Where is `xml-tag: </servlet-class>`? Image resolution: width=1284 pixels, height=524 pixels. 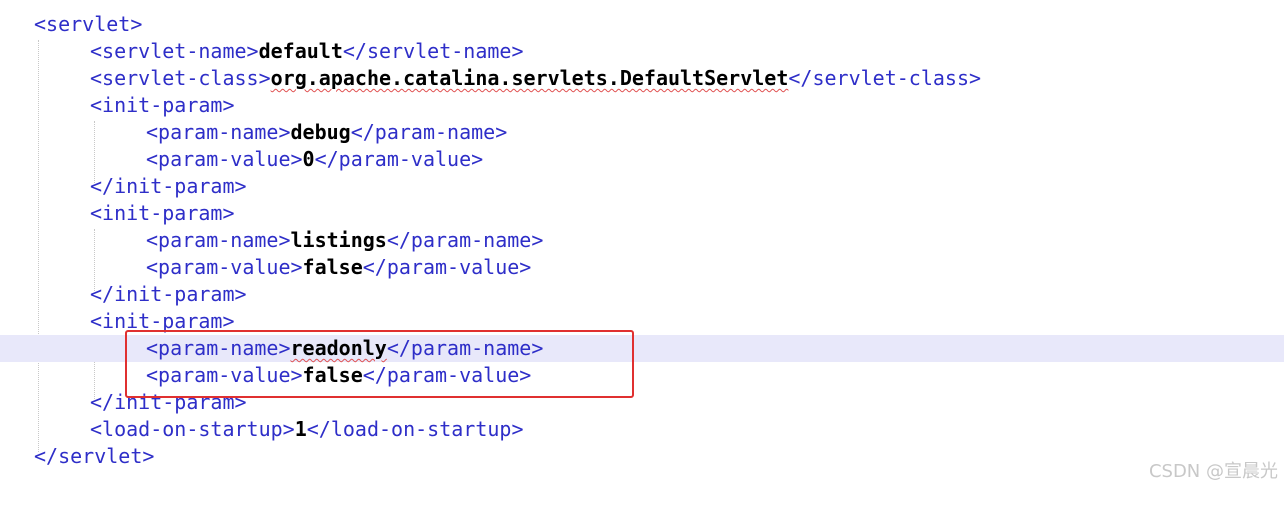 xml-tag: </servlet-class> is located at coordinates (885, 78).